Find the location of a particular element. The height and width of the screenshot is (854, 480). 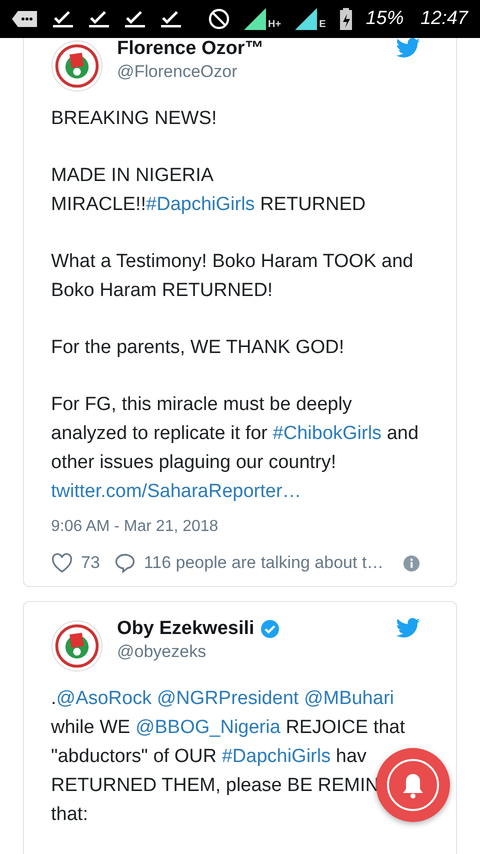

author-name: Florence Ozor™ is located at coordinates (190, 49).